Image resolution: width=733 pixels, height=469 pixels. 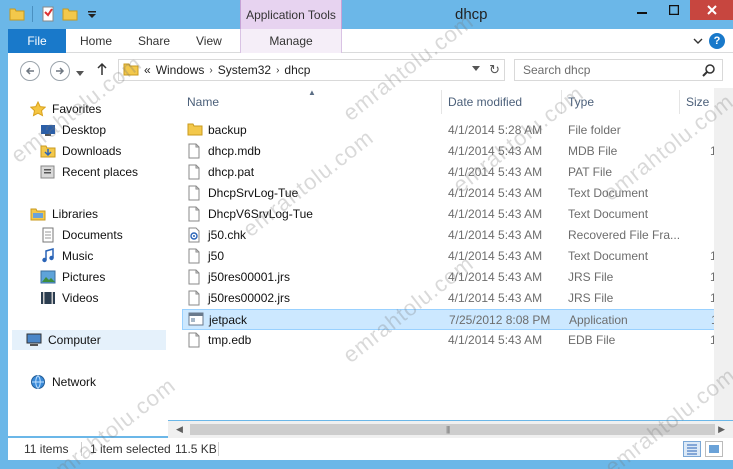 What do you see at coordinates (179, 429) in the screenshot?
I see `scroll-left-icon: ◀` at bounding box center [179, 429].